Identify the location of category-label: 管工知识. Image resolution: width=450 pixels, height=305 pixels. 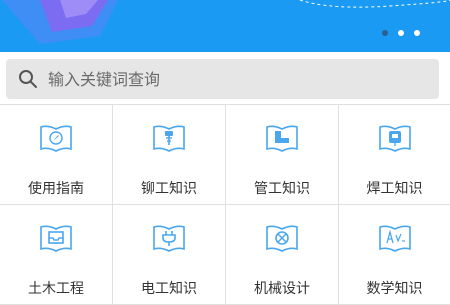
(282, 189).